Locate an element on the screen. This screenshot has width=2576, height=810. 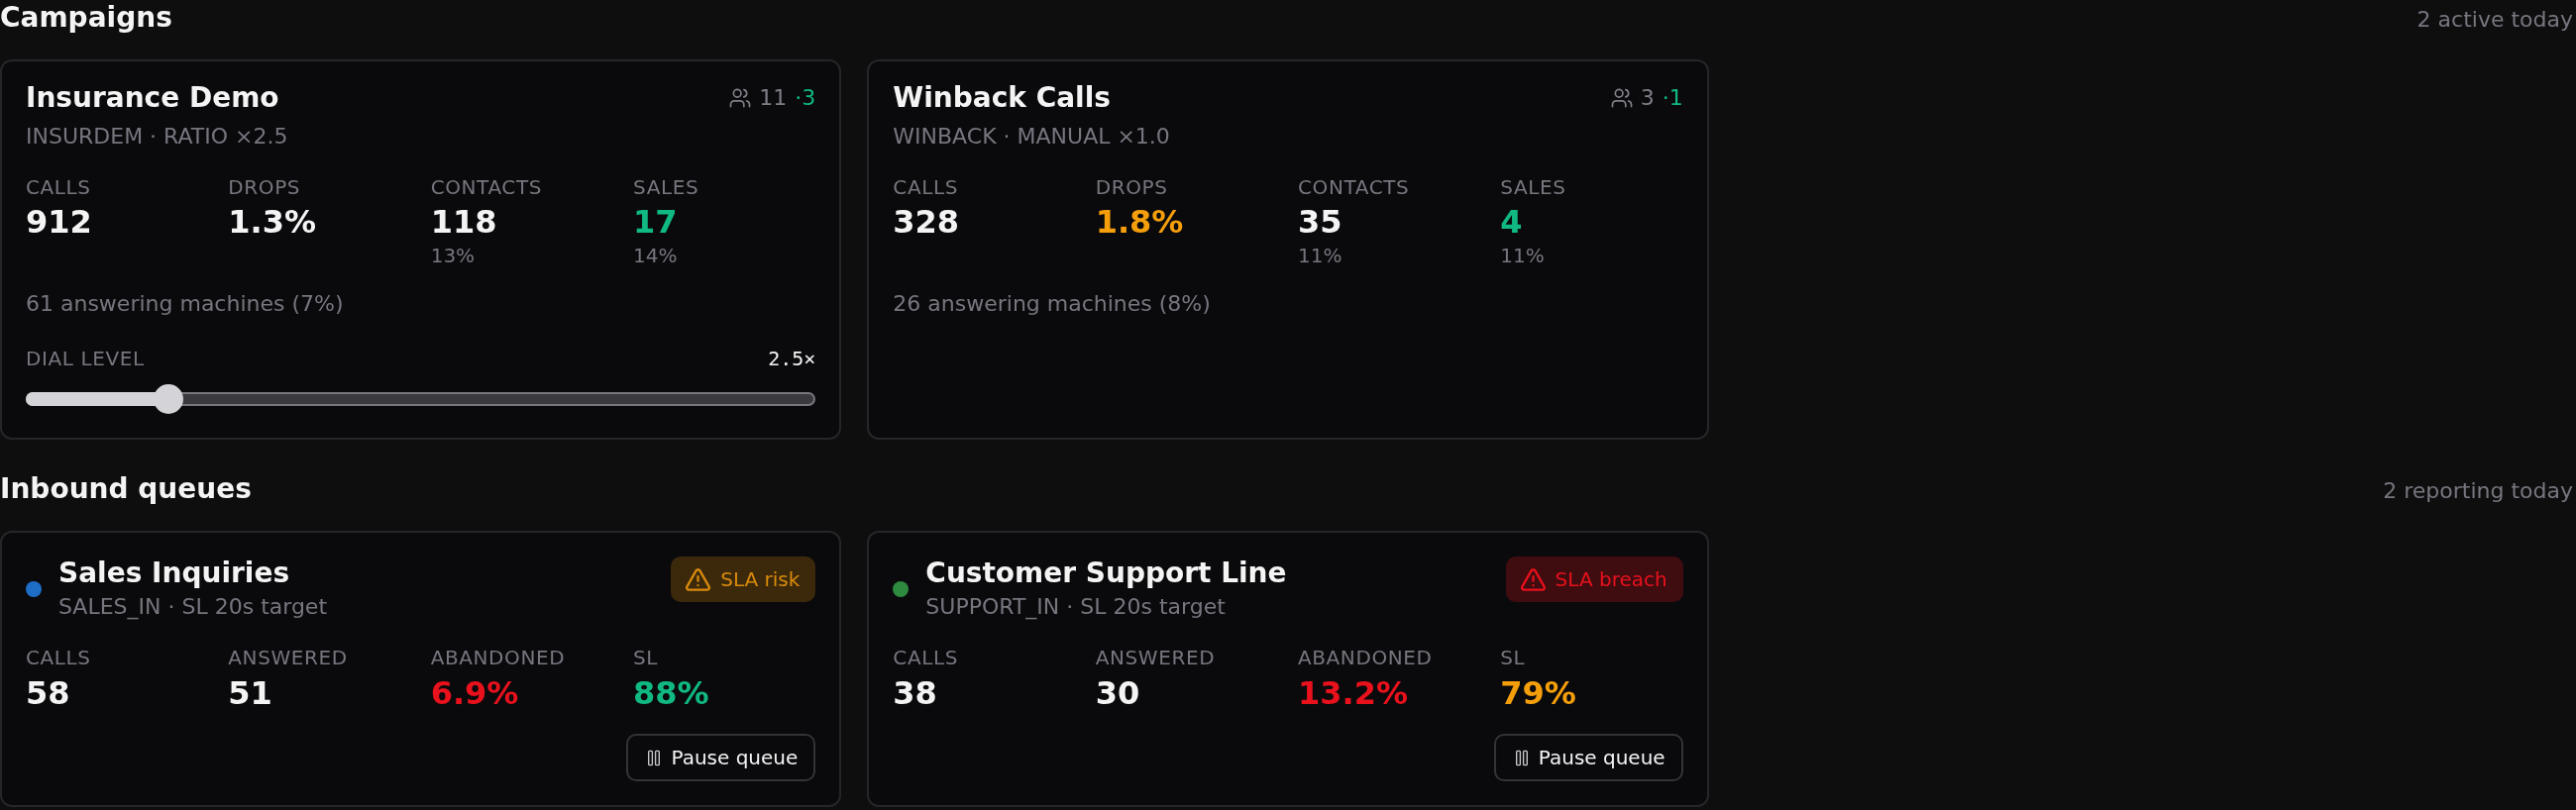
agent-count: 11 is located at coordinates (773, 98).